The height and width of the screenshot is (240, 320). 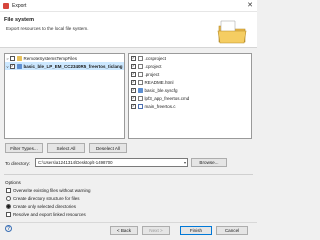 I want to click on resolve-linked-option: Resolve and export linked resources, so click(x=46, y=214).